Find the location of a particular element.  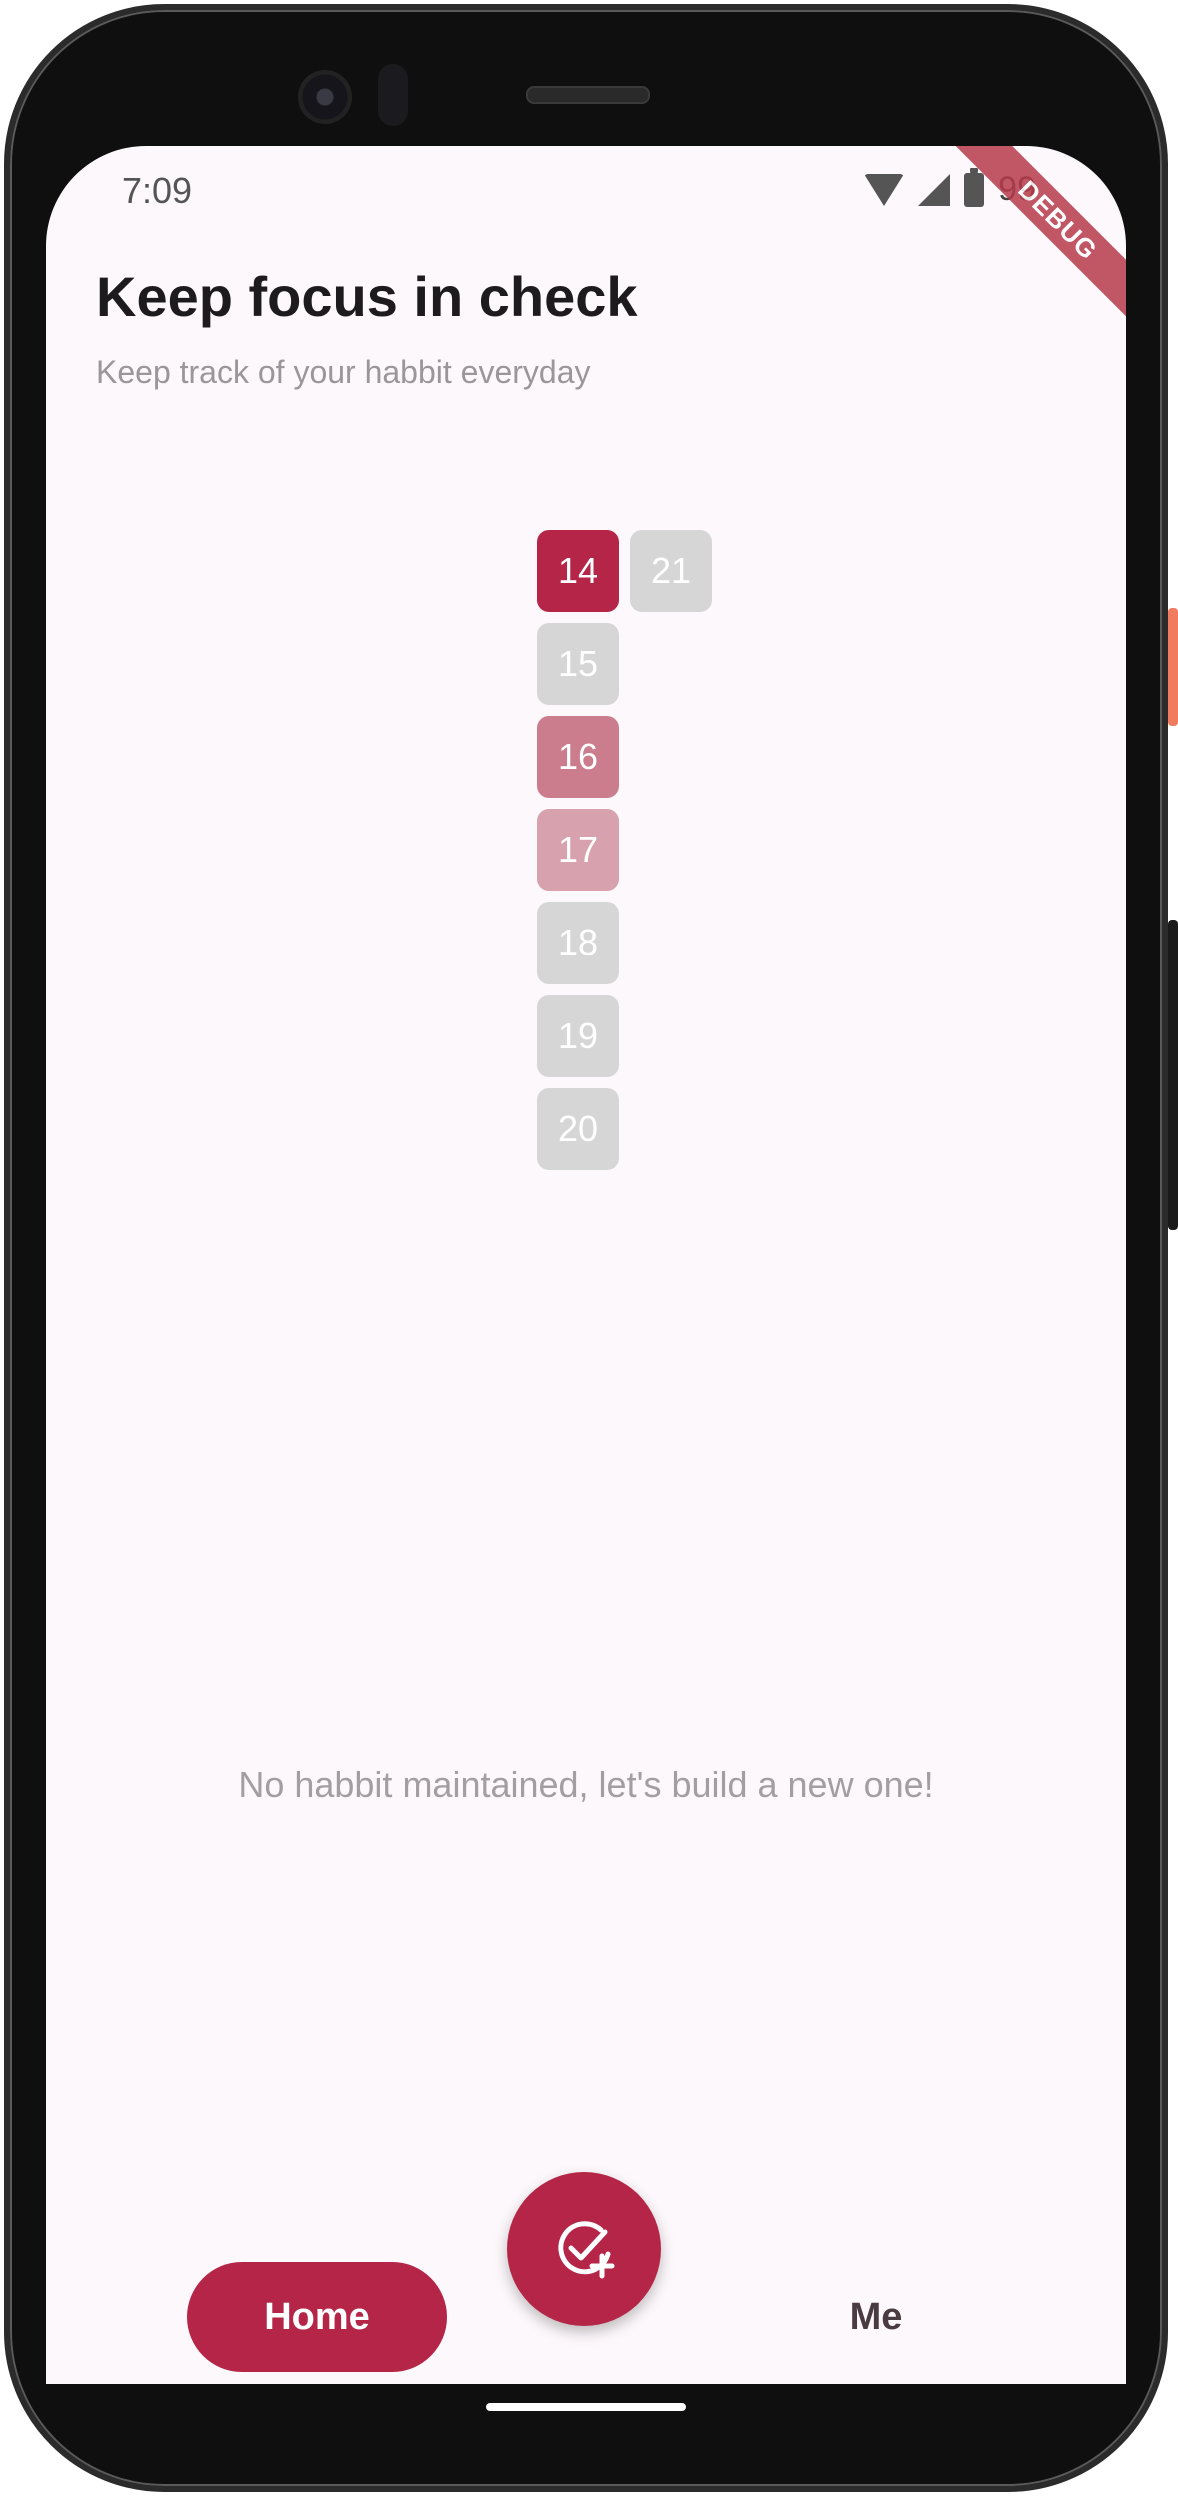

home-indicator is located at coordinates (586, 2407).